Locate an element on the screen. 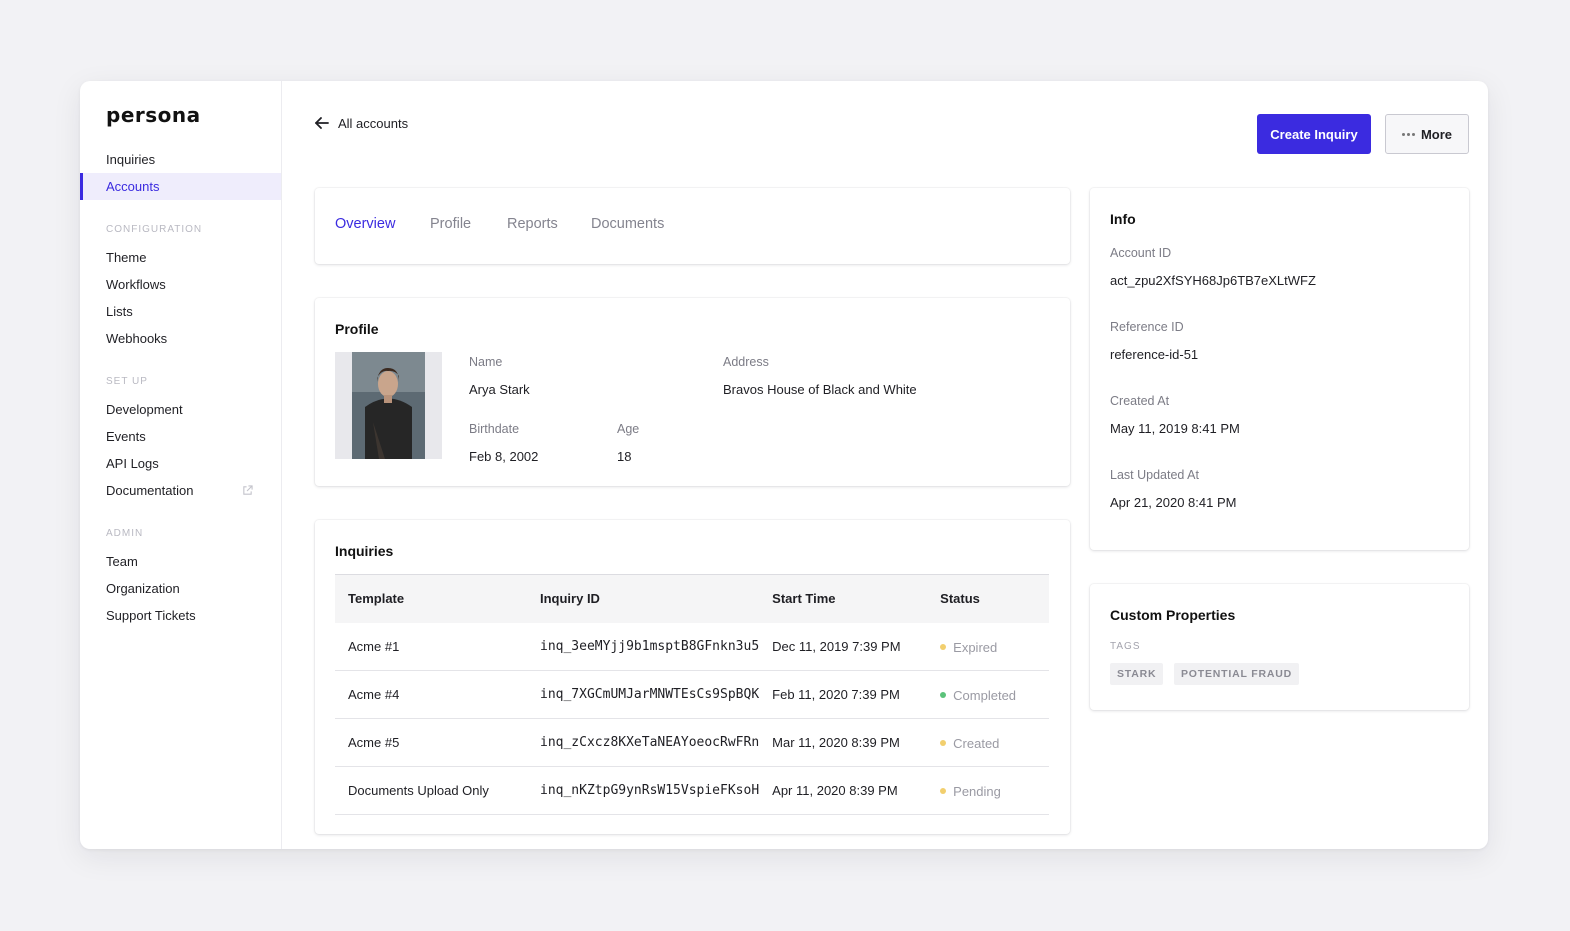  cell-start-time: Feb 11, 2020 7:39 PM is located at coordinates (843, 694).